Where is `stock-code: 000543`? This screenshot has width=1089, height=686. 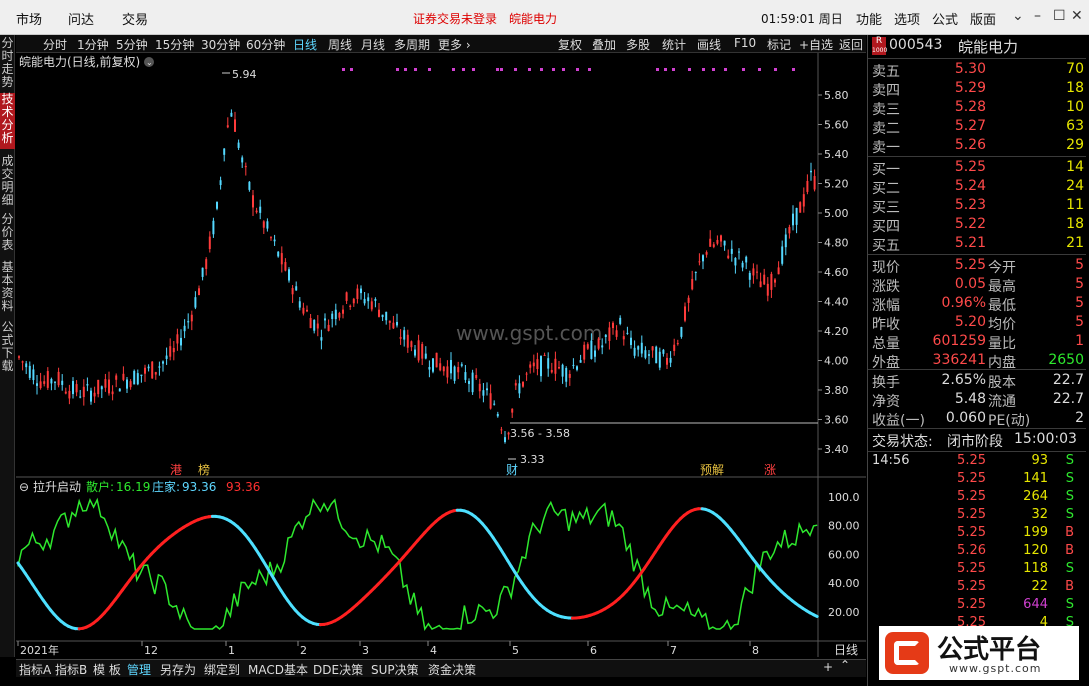
stock-code: 000543 is located at coordinates (916, 45).